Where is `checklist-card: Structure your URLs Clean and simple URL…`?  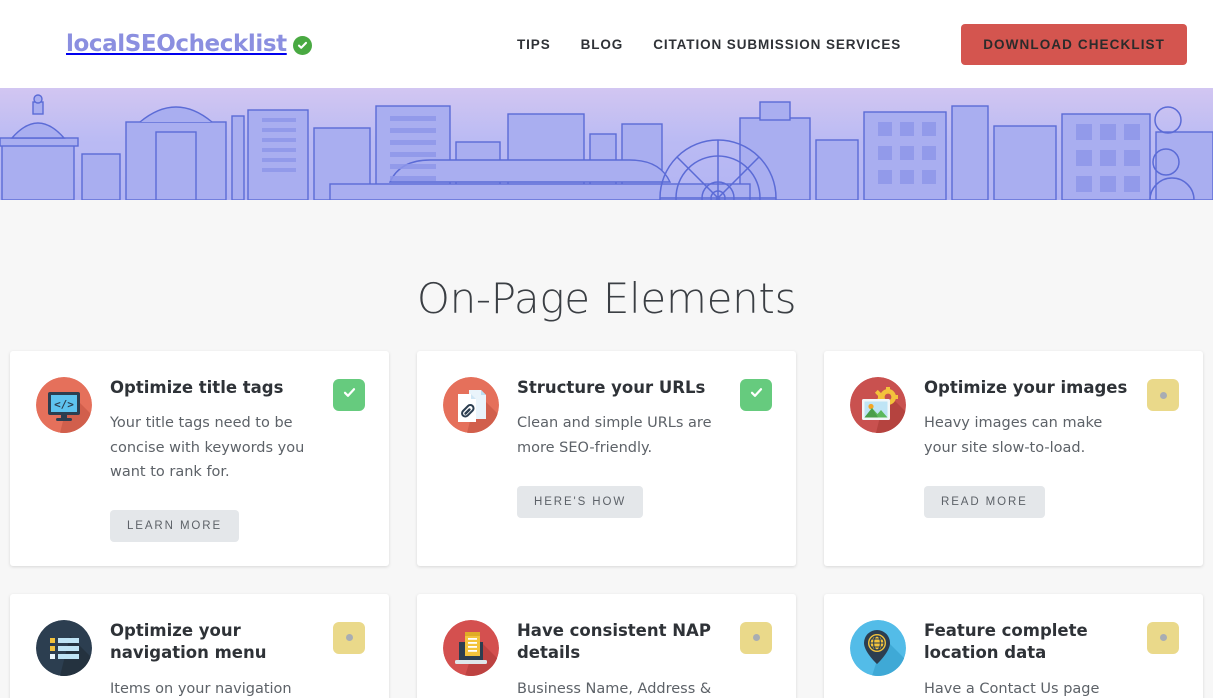 checklist-card: Structure your URLs Clean and simple URL… is located at coordinates (606, 458).